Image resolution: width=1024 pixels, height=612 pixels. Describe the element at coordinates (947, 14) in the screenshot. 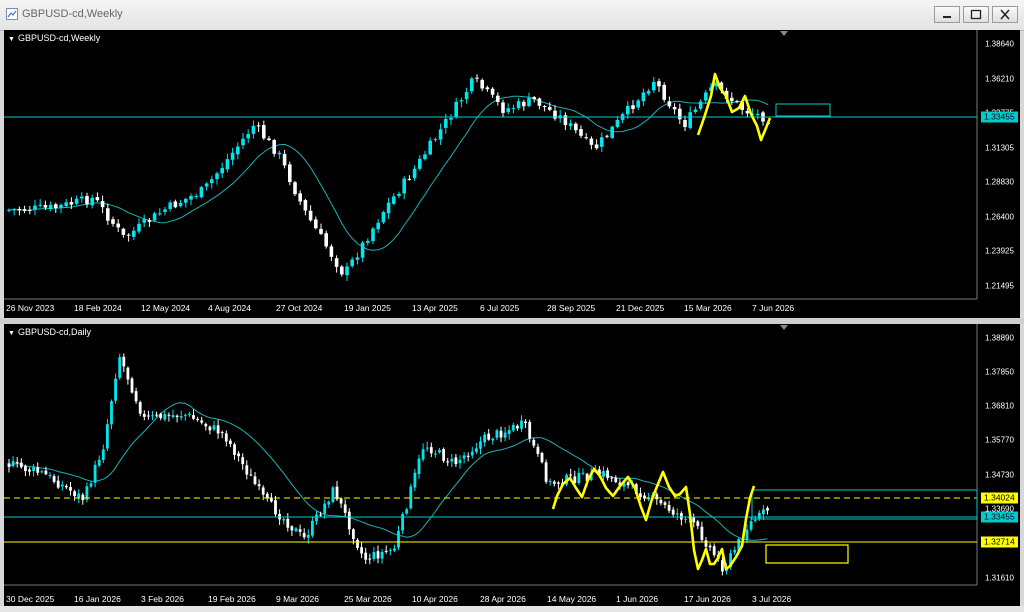

I see `minimize-button` at that location.